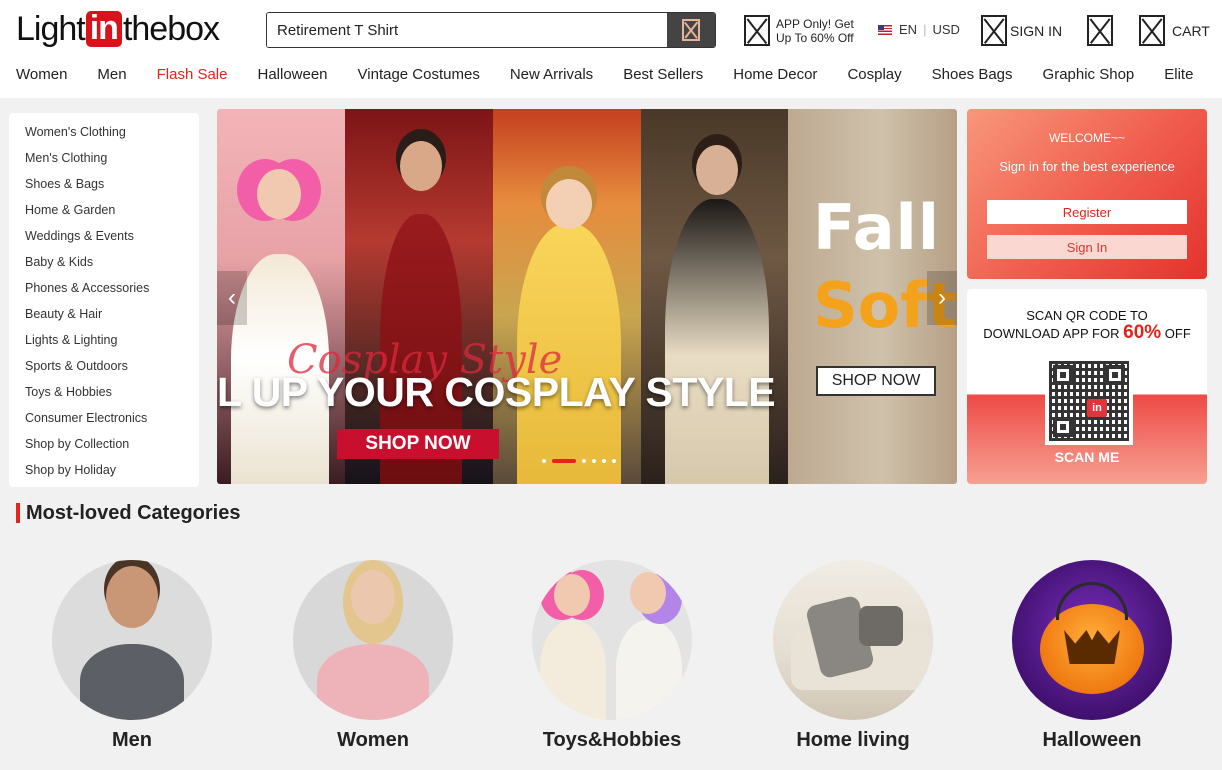 The image size is (1222, 770). I want to click on site-logo: Light in thebox, so click(118, 28).